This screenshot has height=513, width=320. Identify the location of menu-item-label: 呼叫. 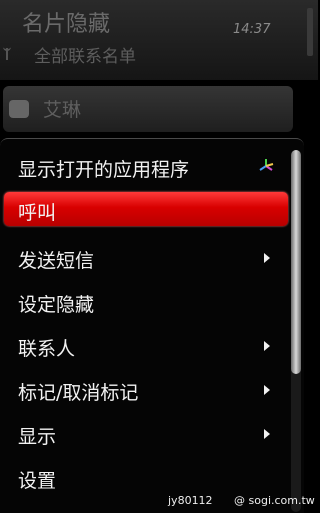
(37, 213).